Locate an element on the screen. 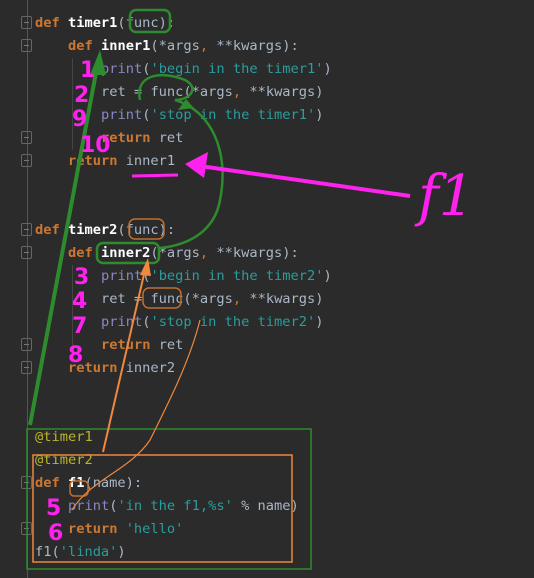 This screenshot has height=578, width=534. orange-arrowhead is located at coordinates (145, 267).